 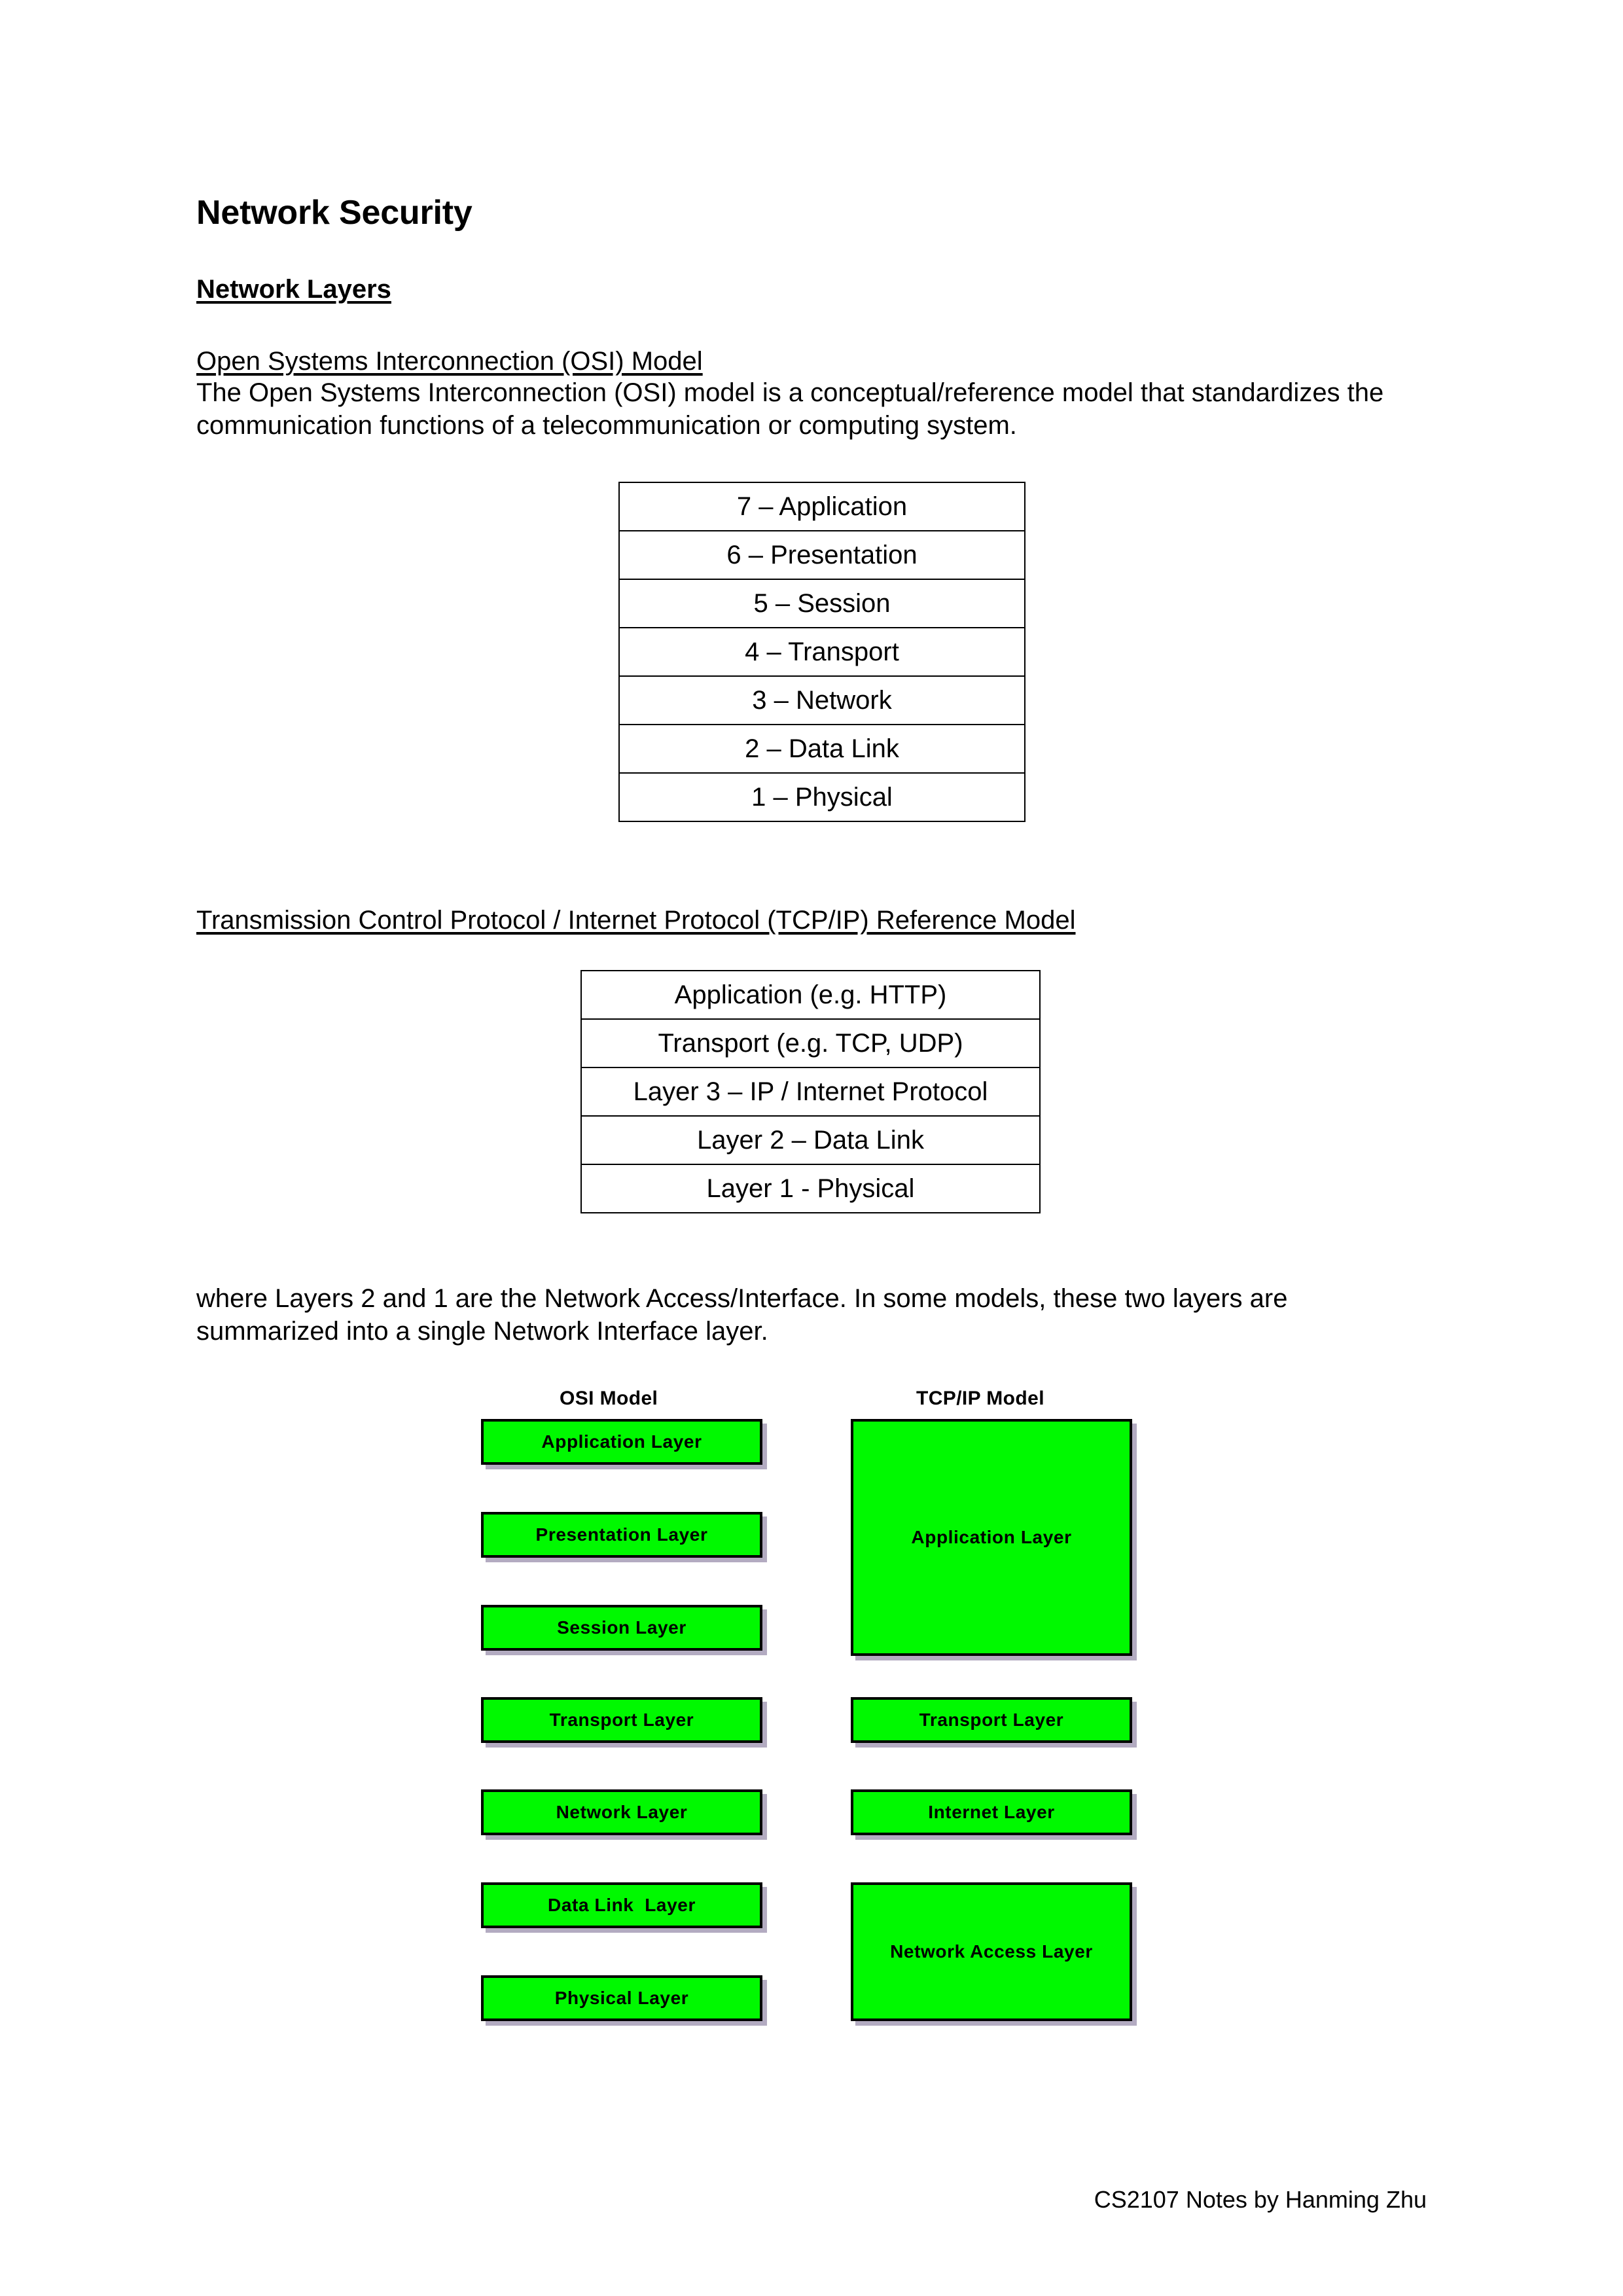 I want to click on tcpip-transport-cell: Transport (e.g. TCP, UDP), so click(x=810, y=1043).